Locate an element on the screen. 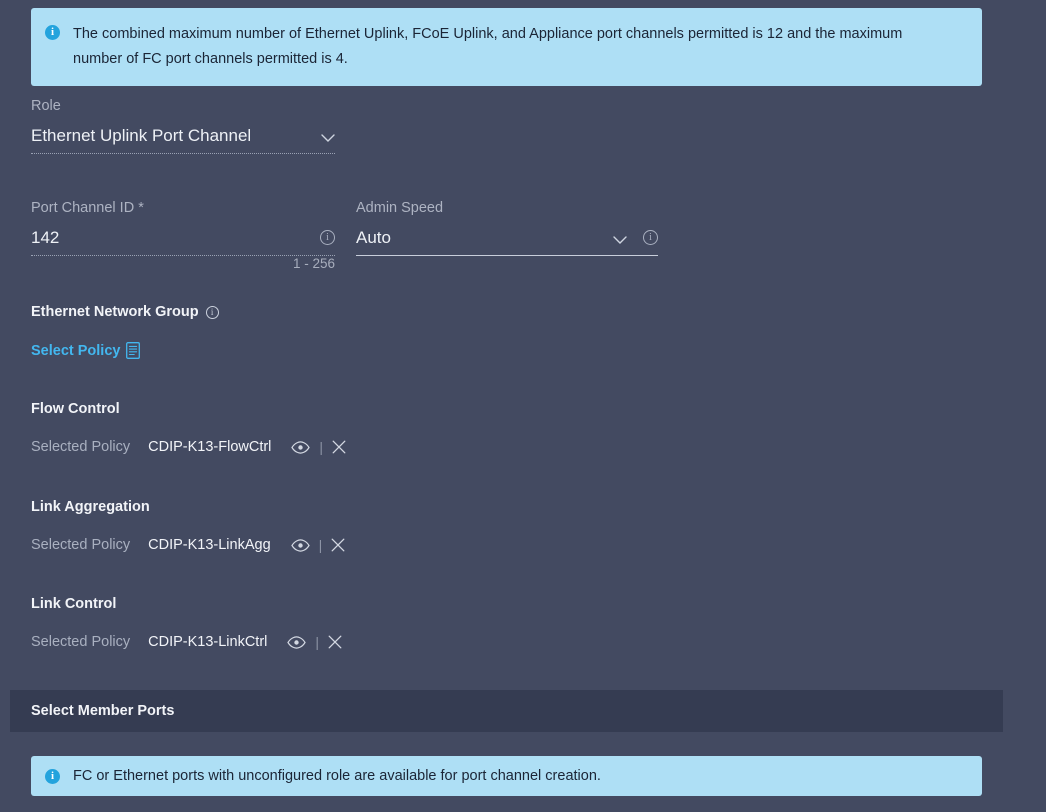 This screenshot has height=812, width=1046. select-member-ports-header: Select Member Ports is located at coordinates (506, 711).